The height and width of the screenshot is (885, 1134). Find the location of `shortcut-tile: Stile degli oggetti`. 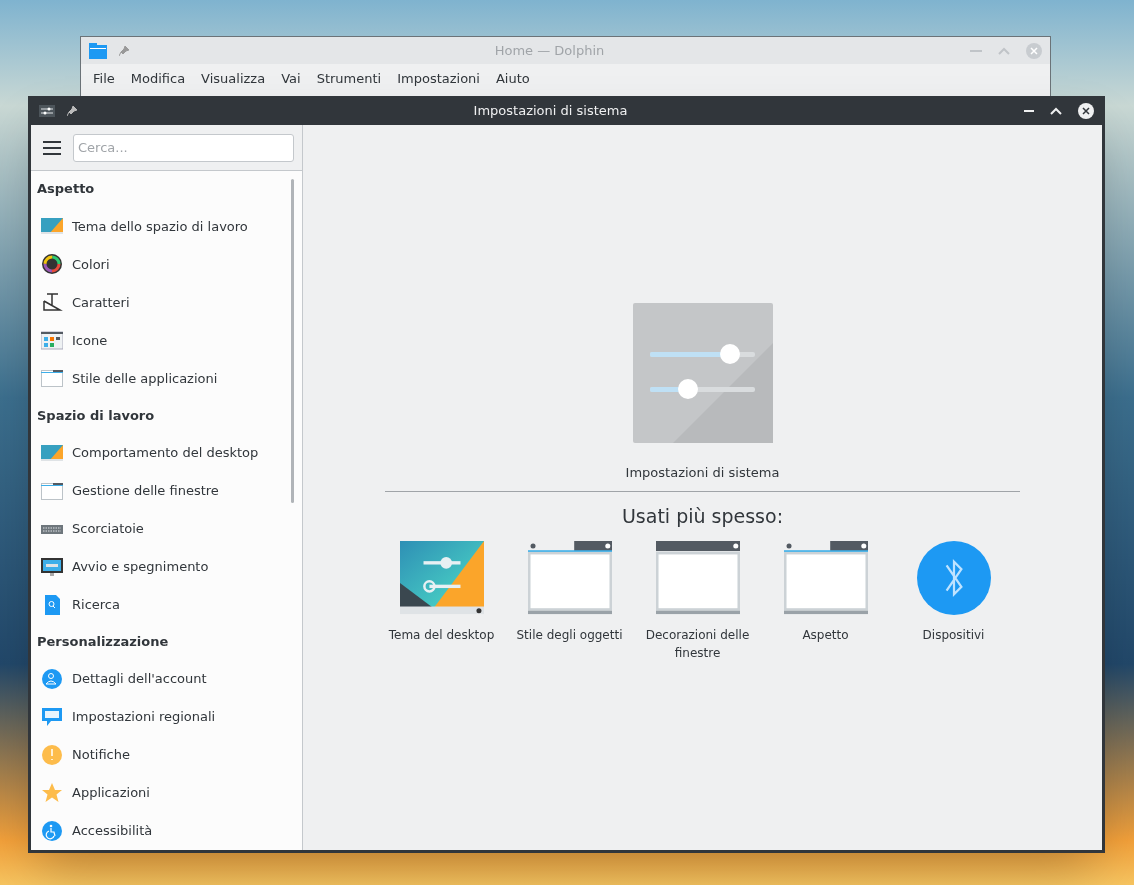

shortcut-tile: Stile degli oggetti is located at coordinates (569, 601).